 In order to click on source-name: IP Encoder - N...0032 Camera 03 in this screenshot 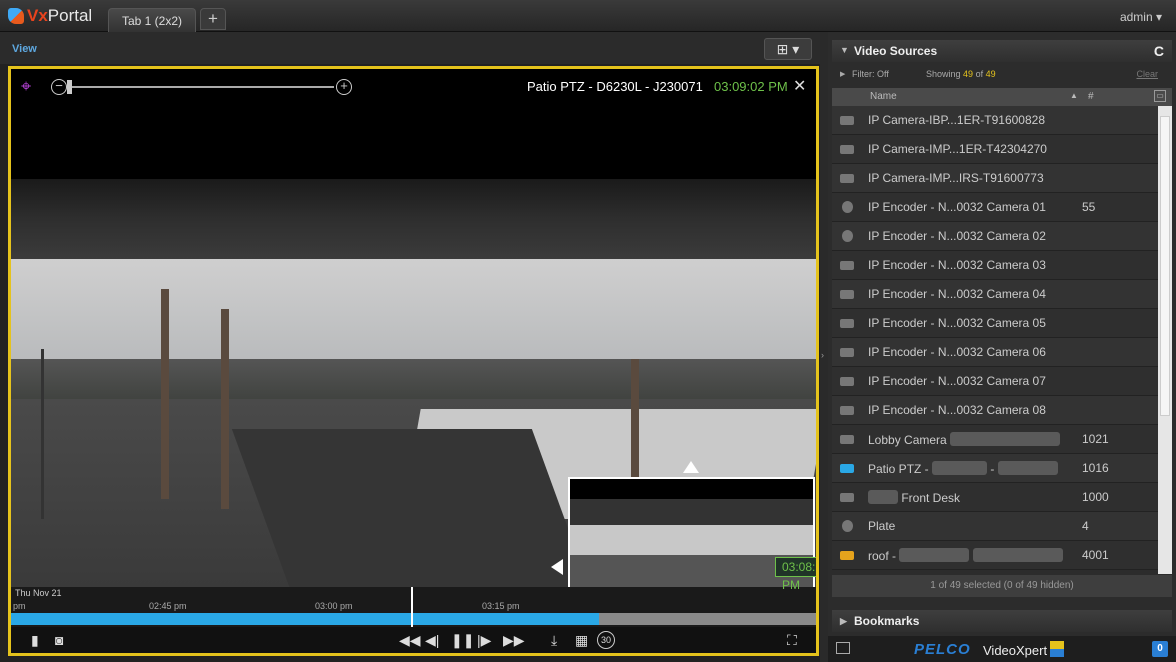, I will do `click(957, 265)`.